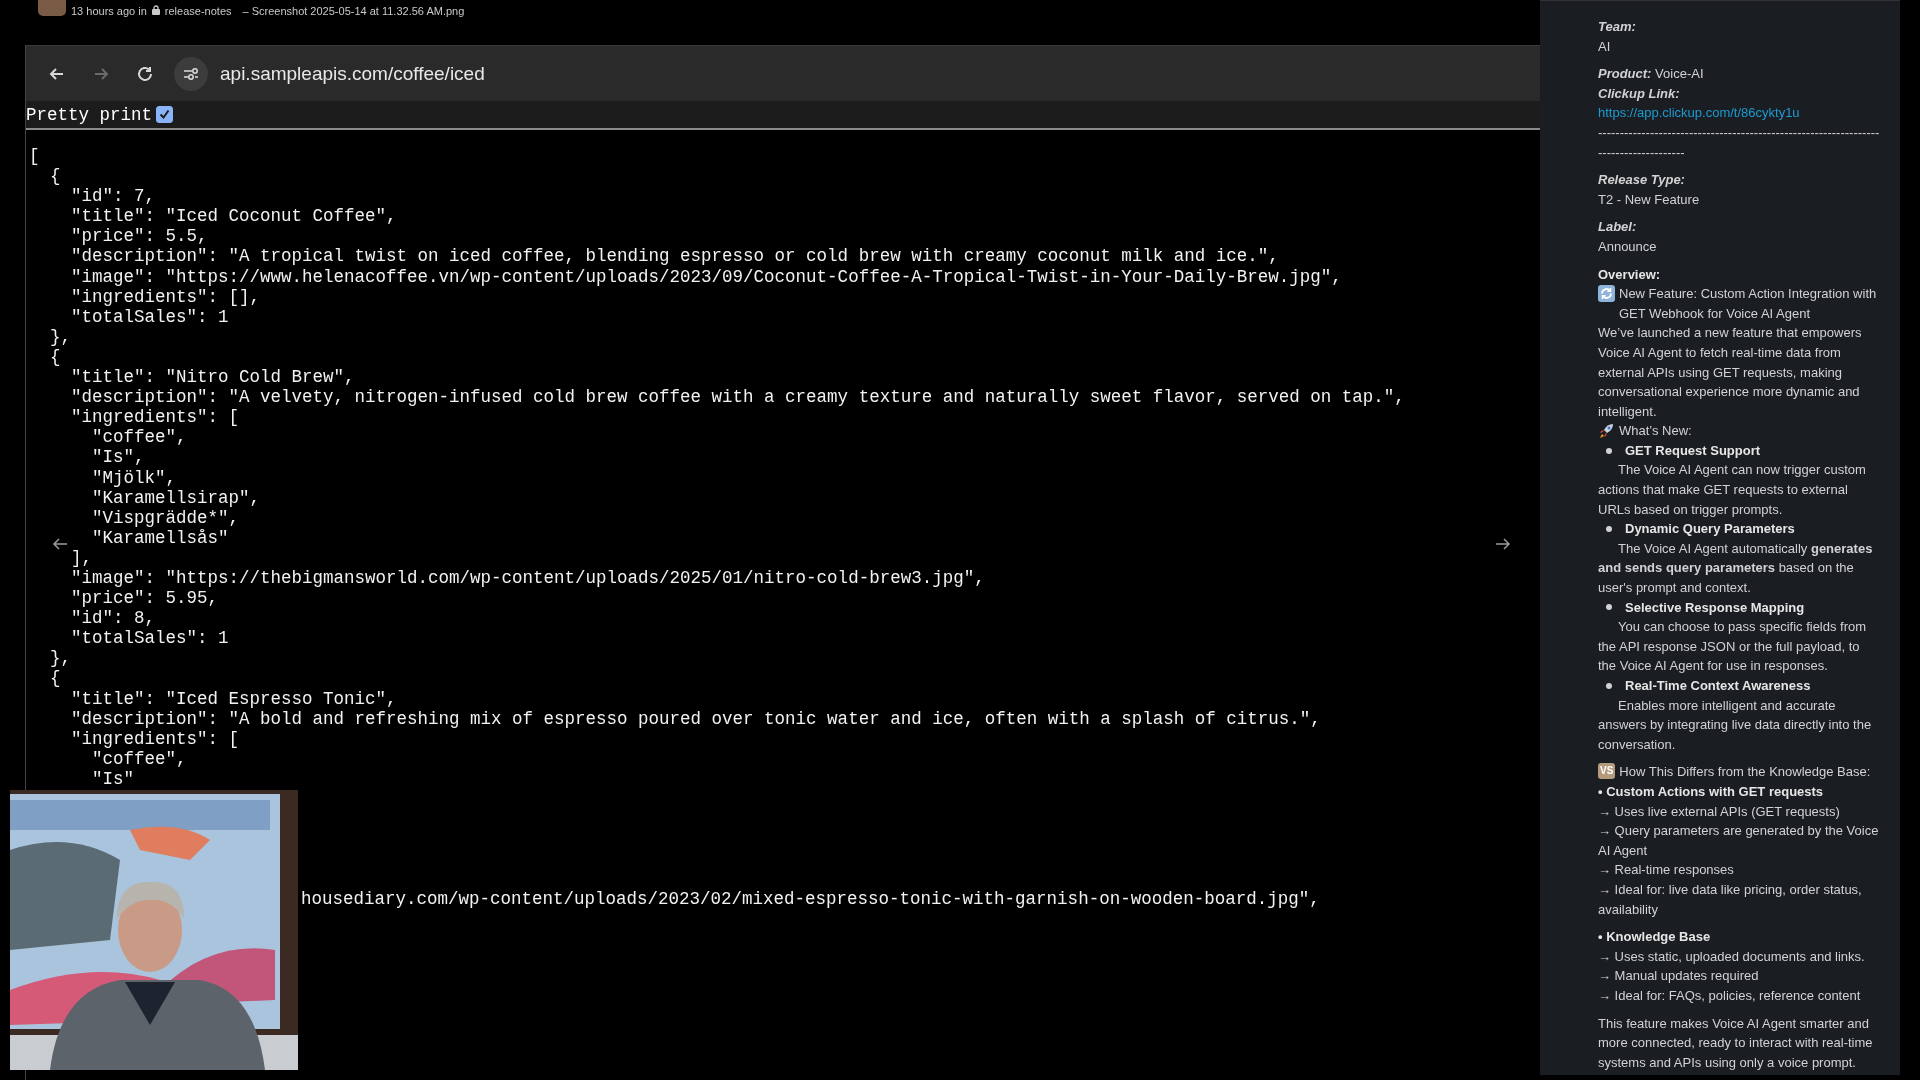 Image resolution: width=1920 pixels, height=1080 pixels. I want to click on field-label: Release Type:, so click(1642, 180).